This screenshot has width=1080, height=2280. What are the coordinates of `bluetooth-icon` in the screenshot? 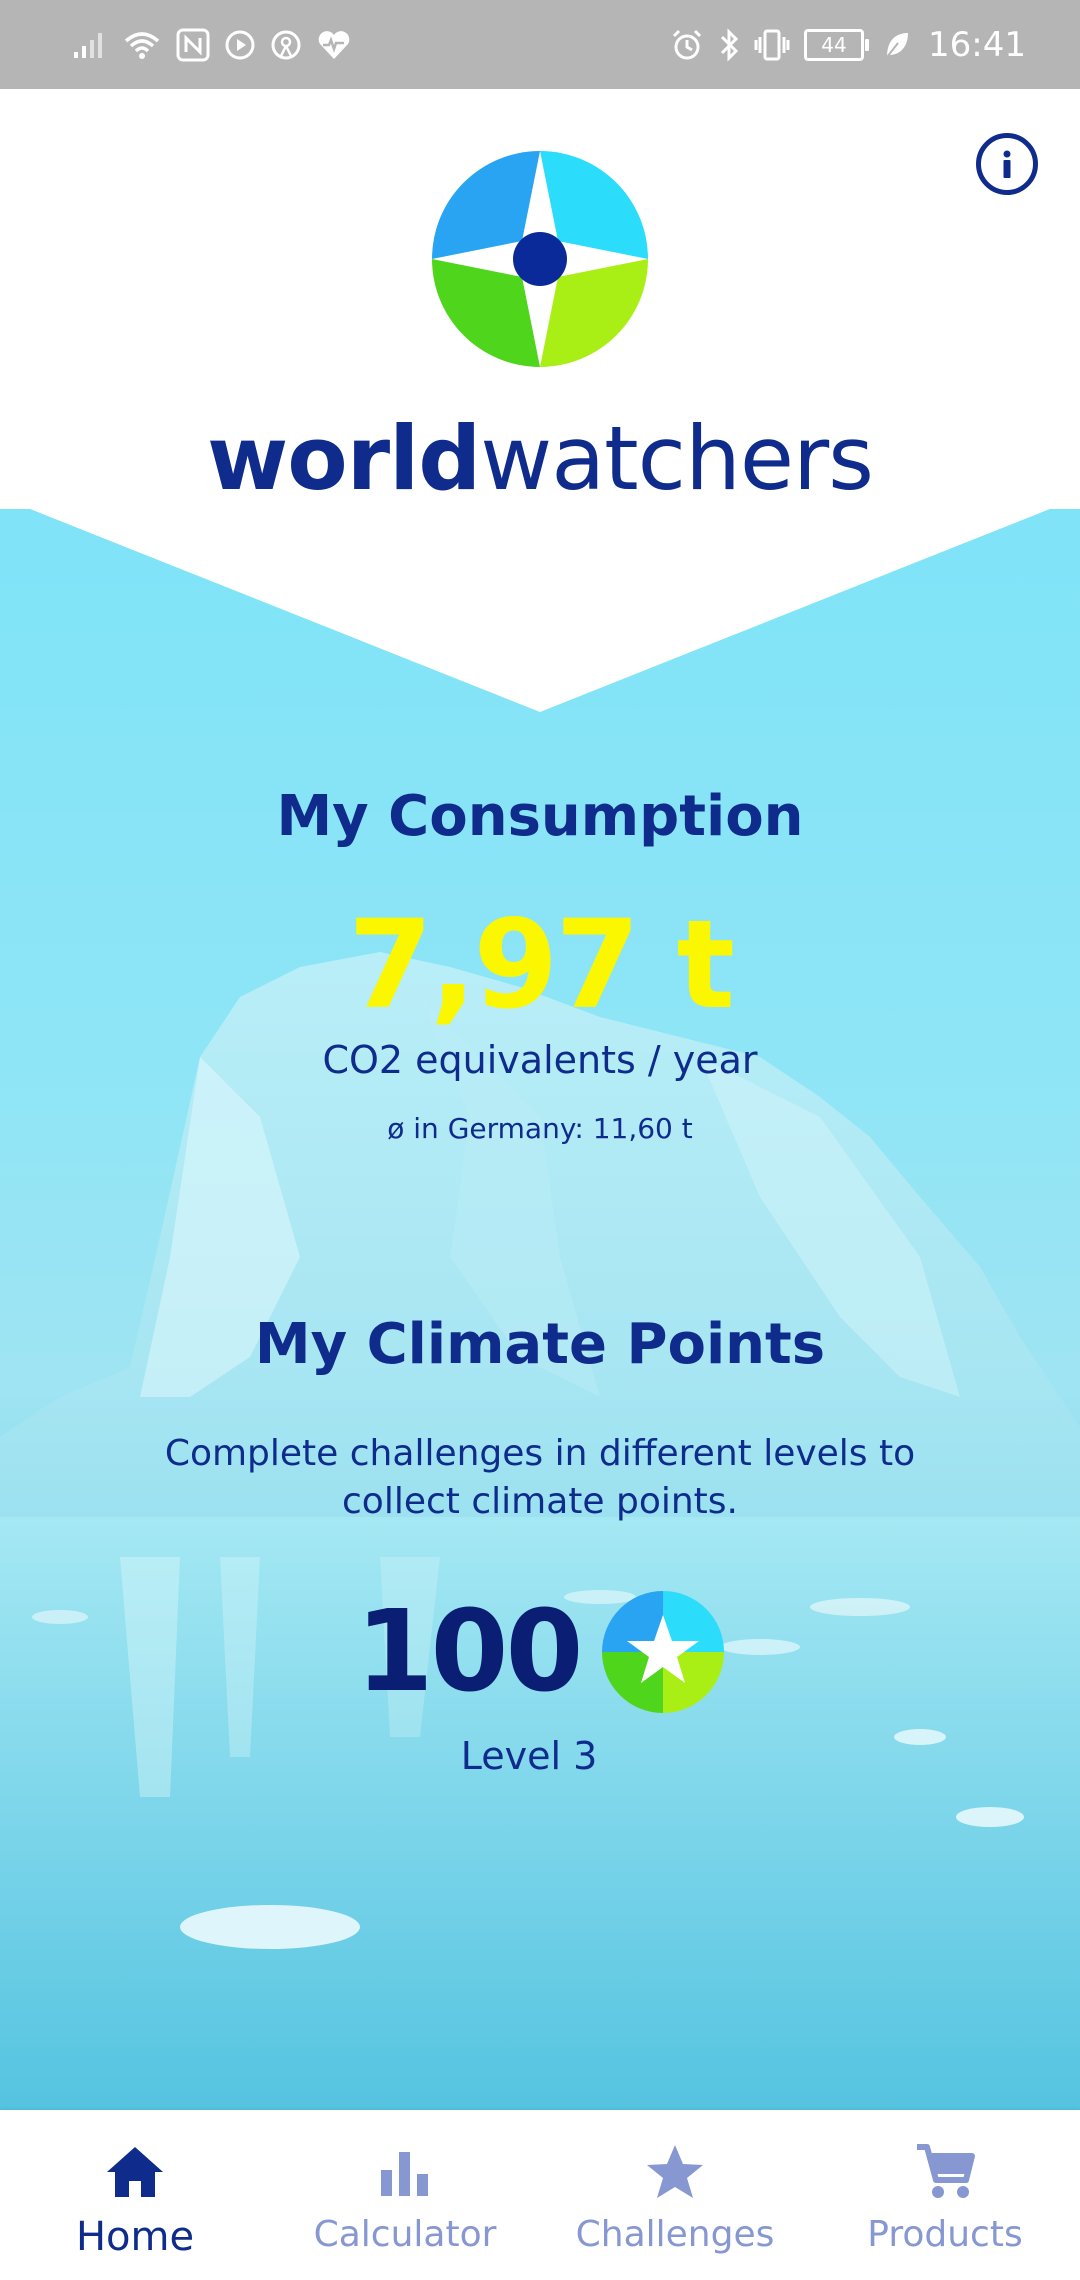 It's located at (729, 44).